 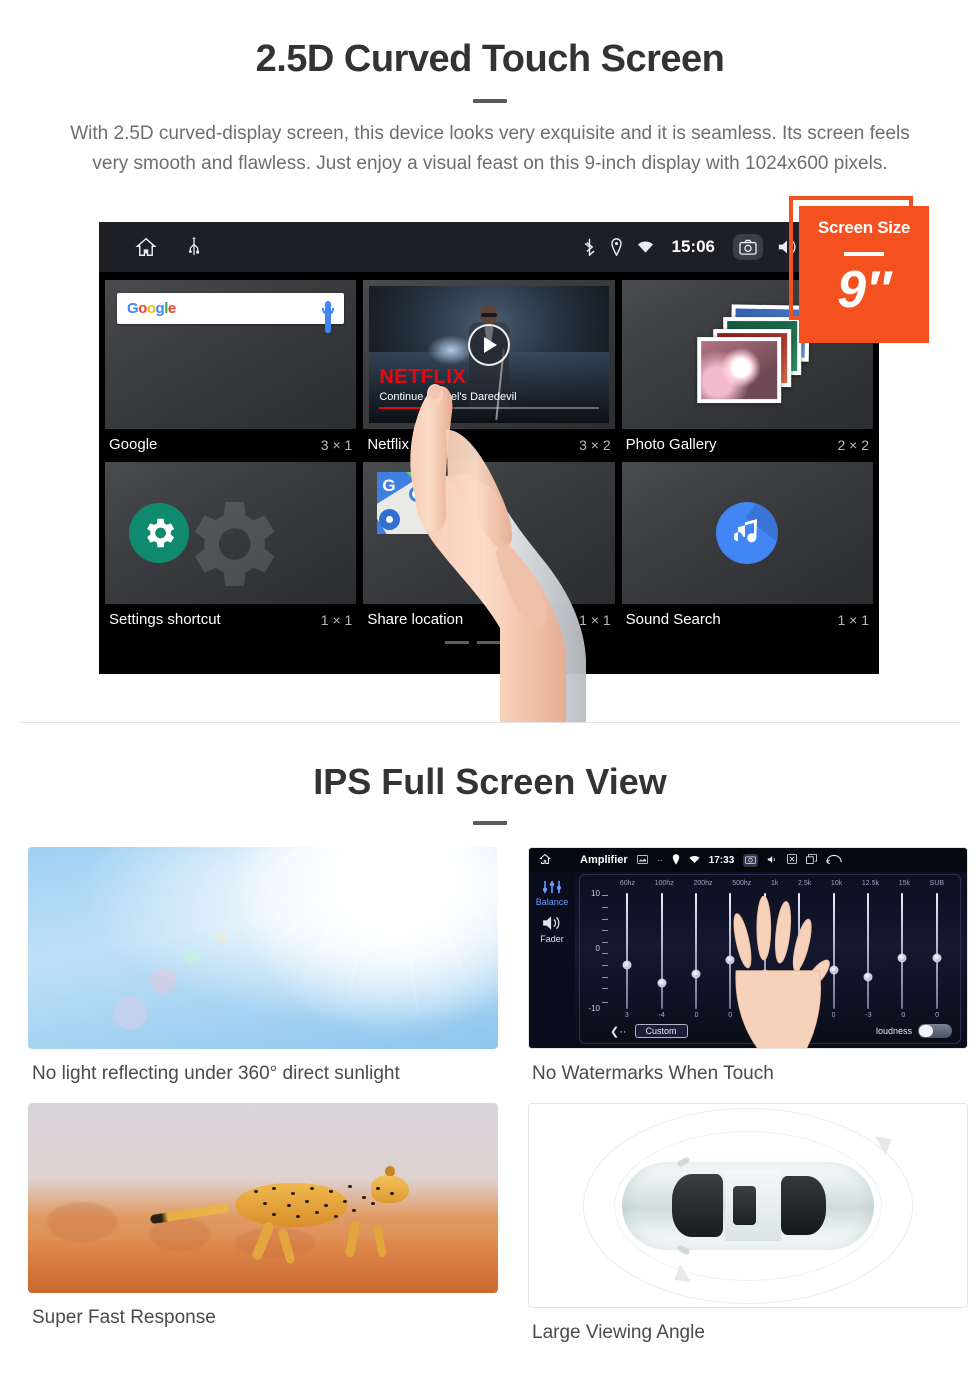 I want to click on widget-google: Google Google 3 × 1, so click(x=231, y=369).